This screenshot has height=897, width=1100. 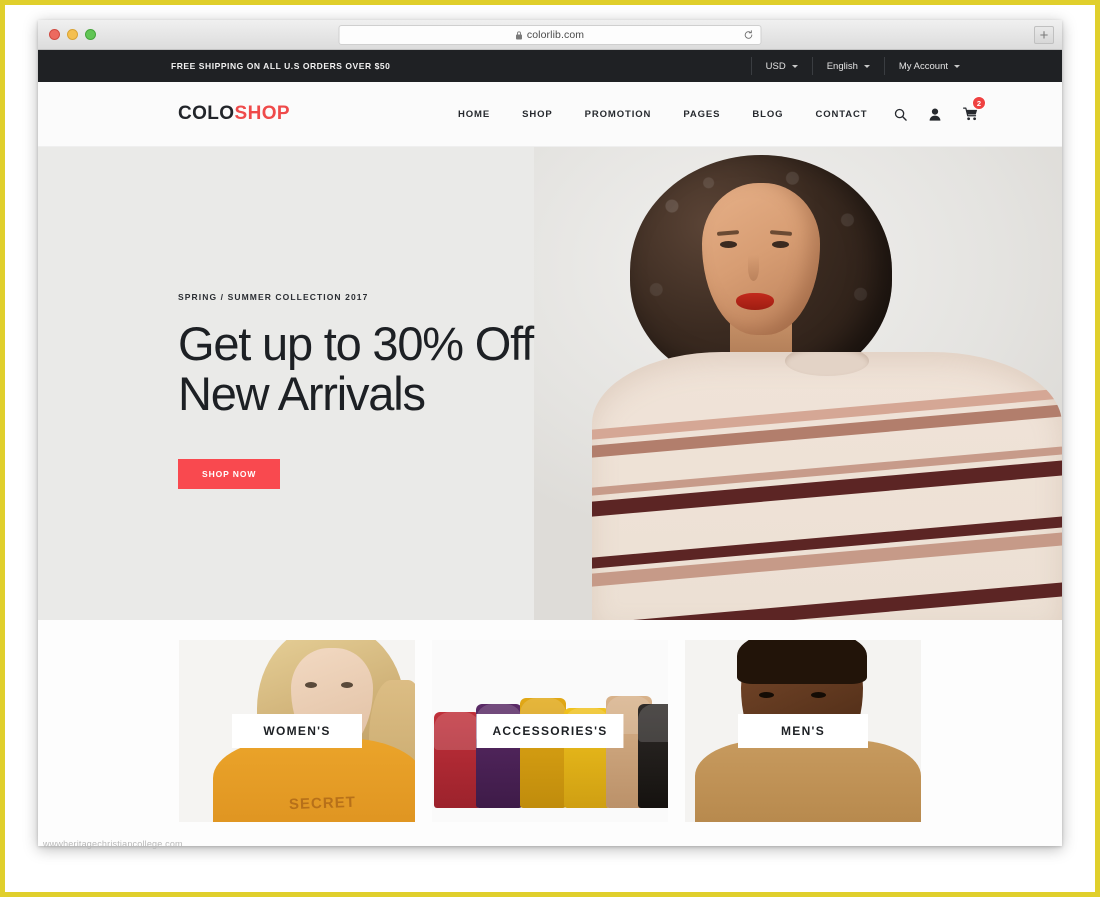 What do you see at coordinates (618, 114) in the screenshot?
I see `nav-item-promotion: PROMOTION` at bounding box center [618, 114].